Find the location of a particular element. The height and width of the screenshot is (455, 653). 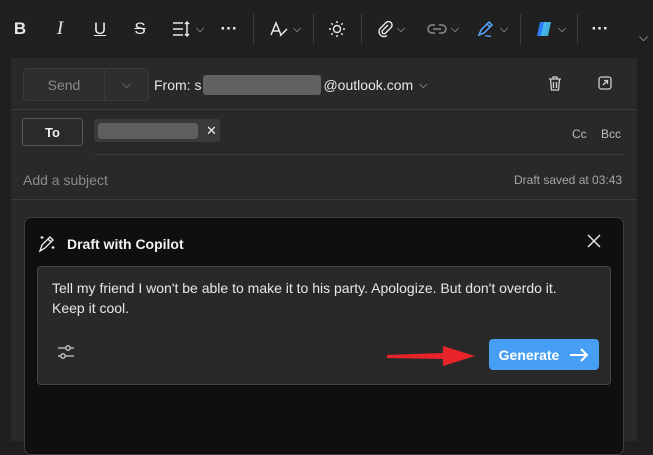

trash-icon is located at coordinates (555, 83).